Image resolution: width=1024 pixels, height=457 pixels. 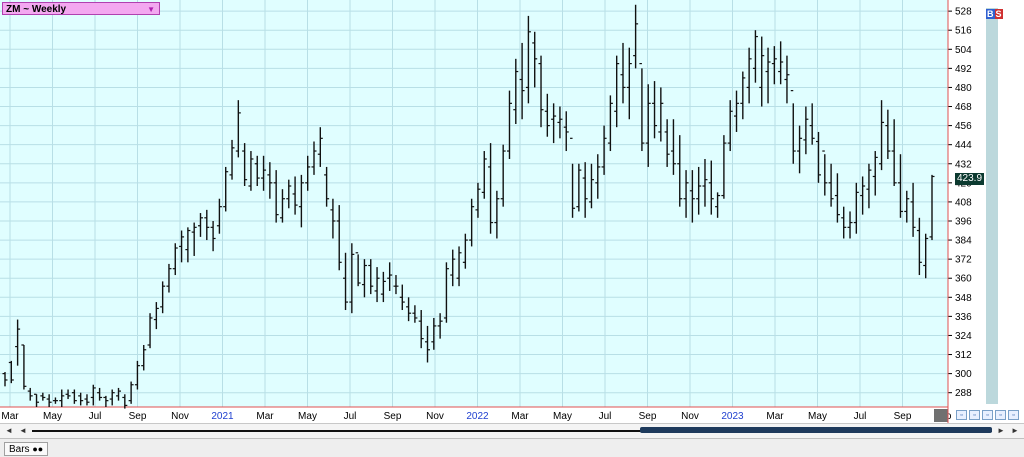 What do you see at coordinates (963, 126) in the screenshot?
I see `y-tick-label: 456` at bounding box center [963, 126].